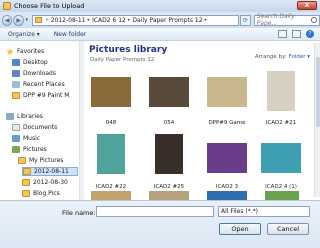  I want to click on file-name: 048, so click(111, 123).